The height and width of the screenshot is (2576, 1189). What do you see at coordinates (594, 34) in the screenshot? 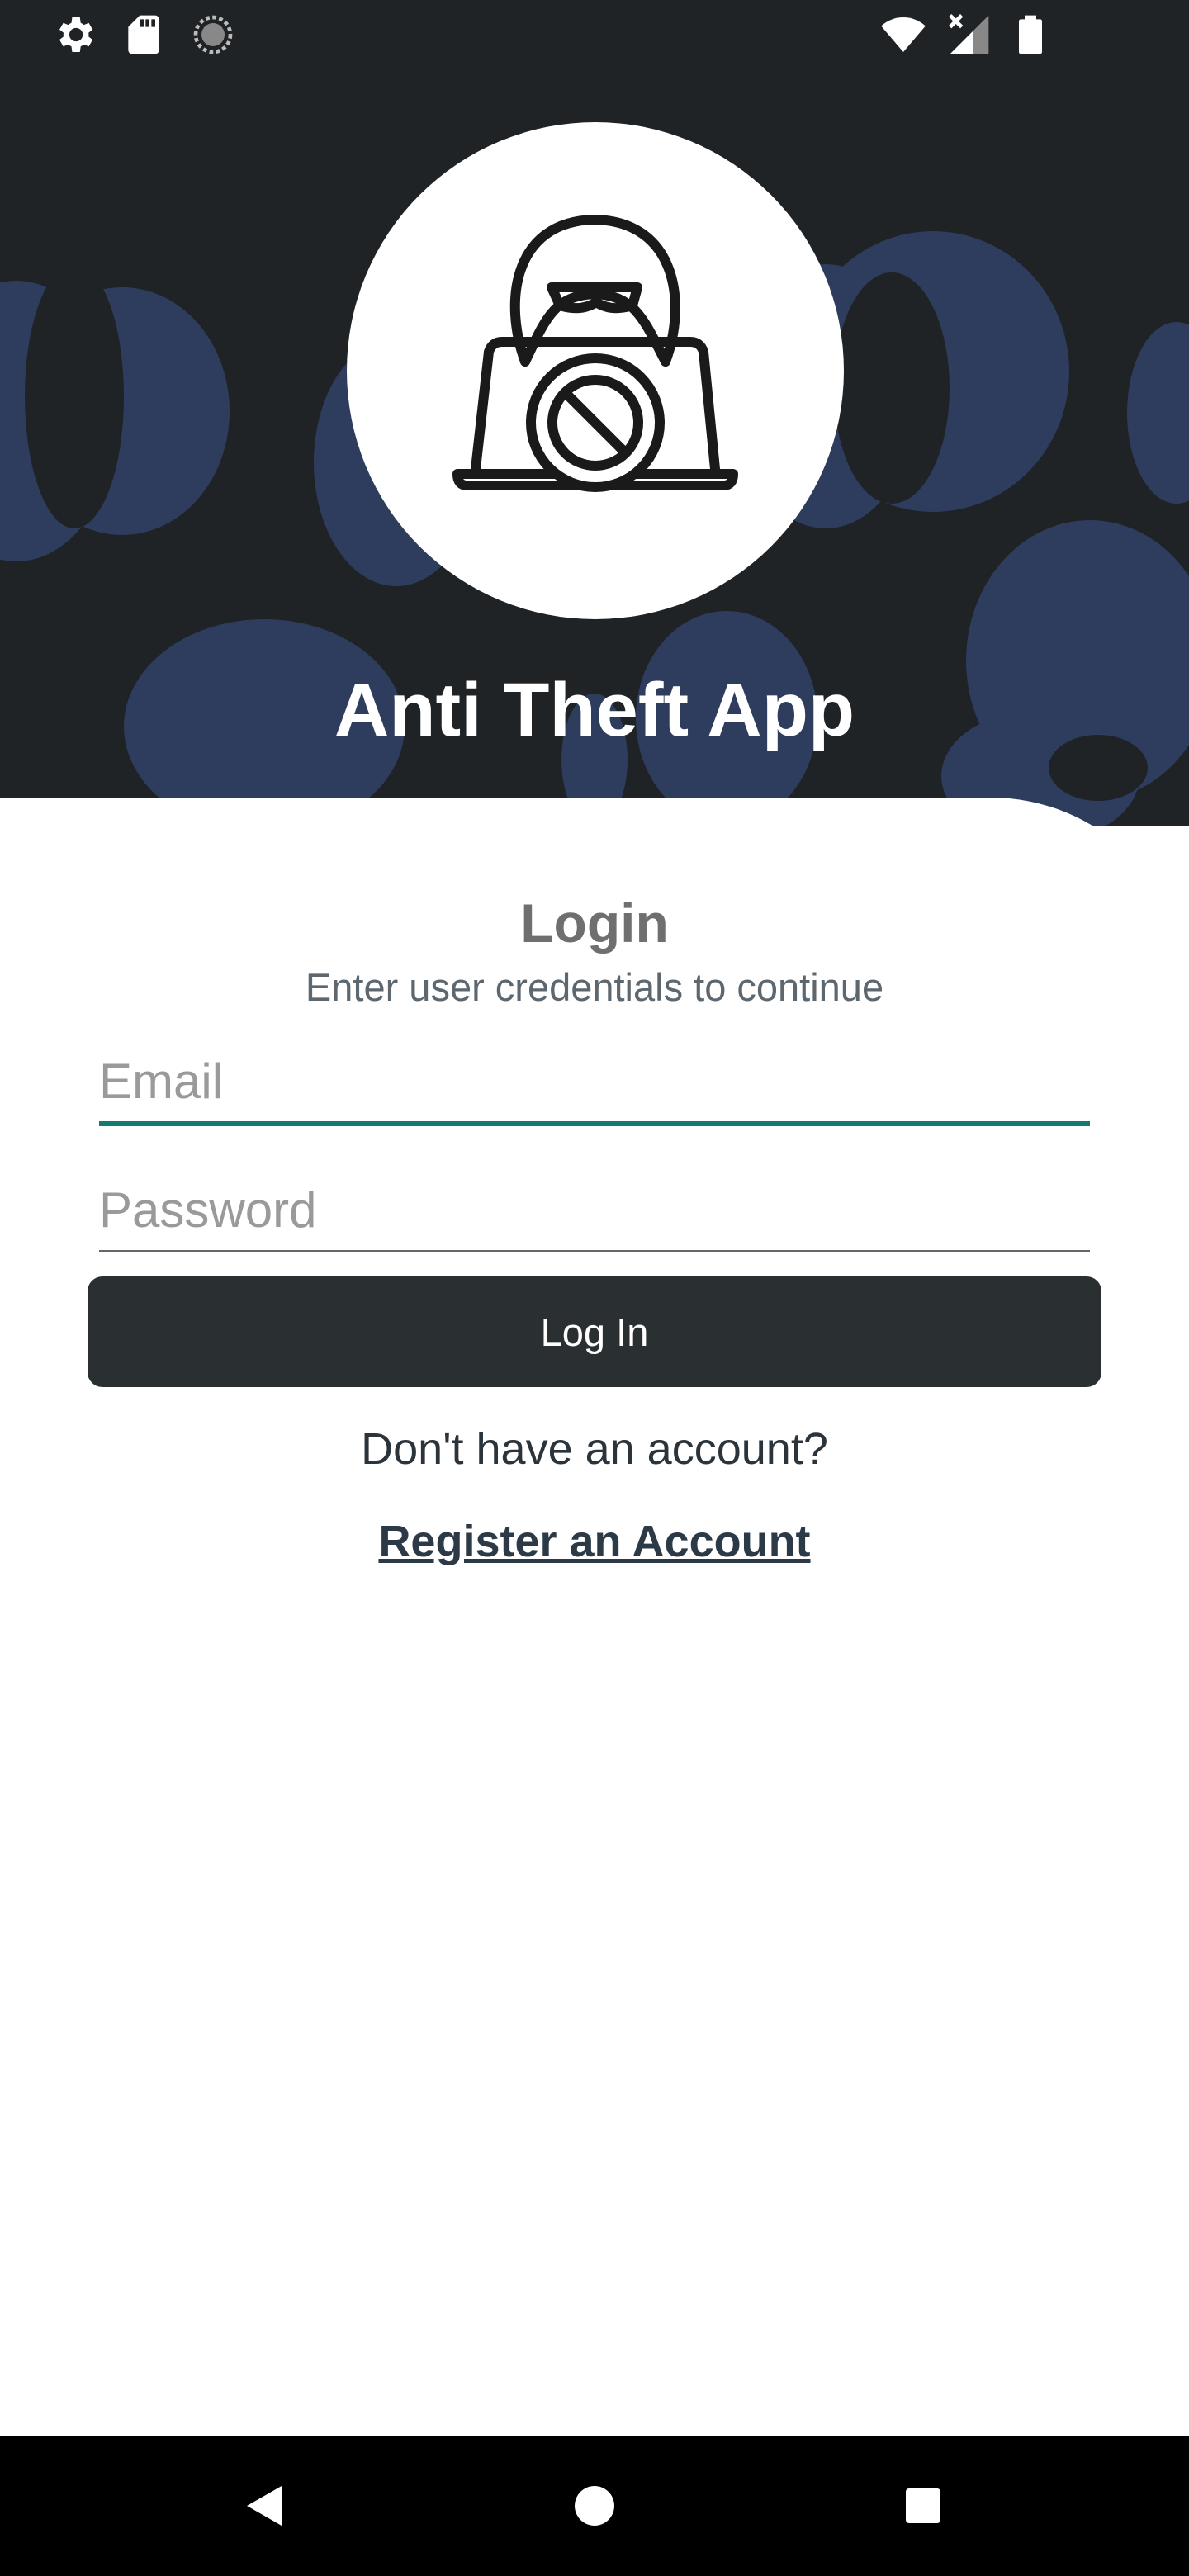
I see `status-bar` at bounding box center [594, 34].